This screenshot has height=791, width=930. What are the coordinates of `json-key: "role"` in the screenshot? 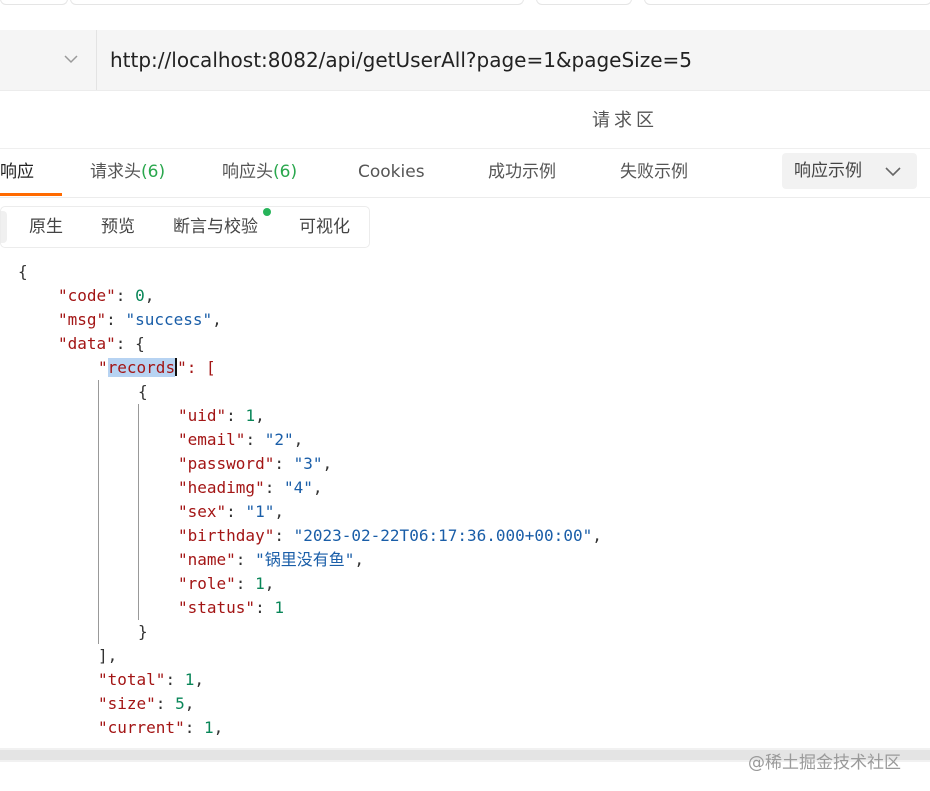 It's located at (207, 583).